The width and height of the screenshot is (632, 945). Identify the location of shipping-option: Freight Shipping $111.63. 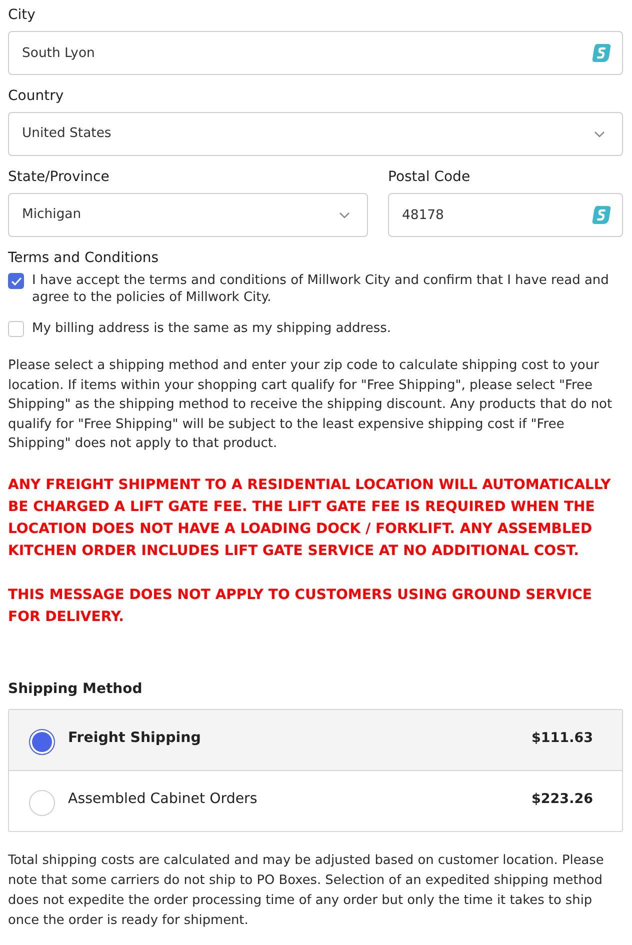
(315, 740).